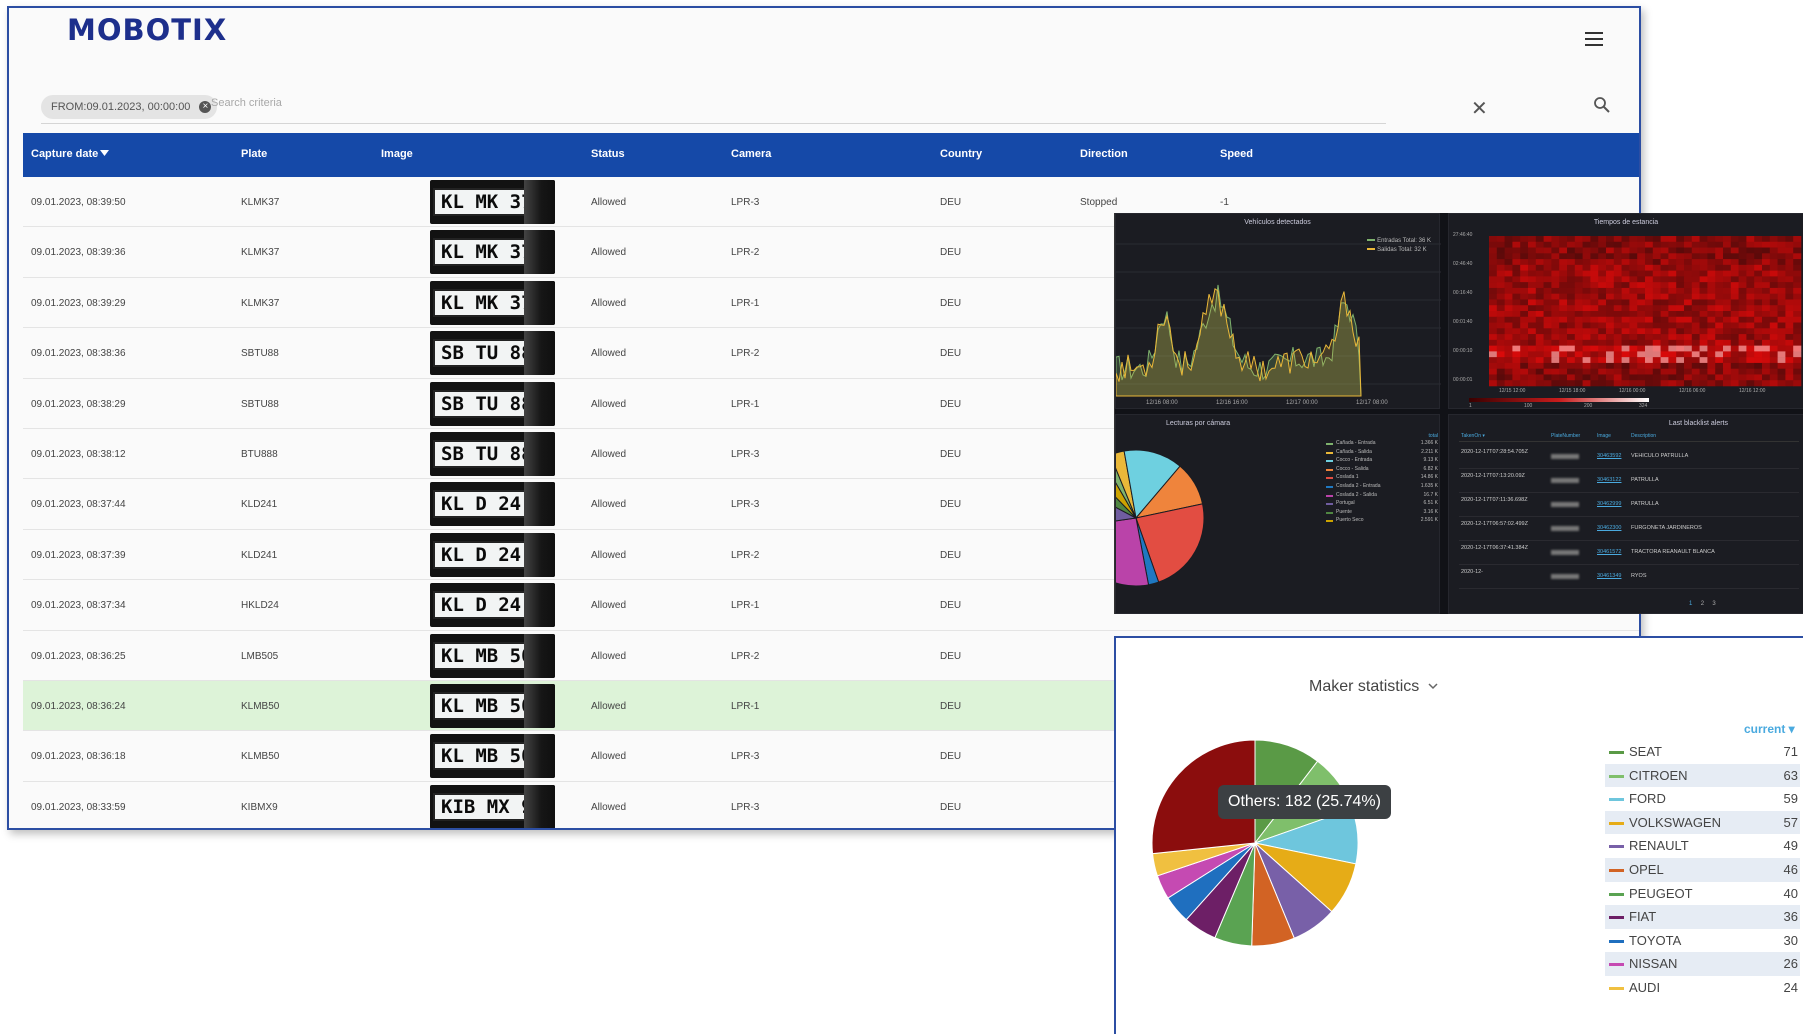  Describe the element at coordinates (480, 605) in the screenshot. I see `plate-image-text: KL D 24` at that location.